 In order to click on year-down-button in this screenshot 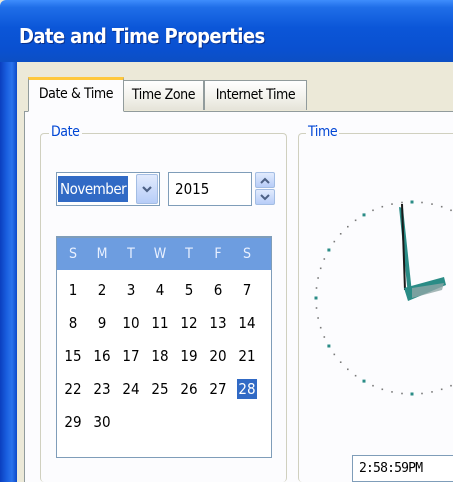, I will do `click(265, 197)`.